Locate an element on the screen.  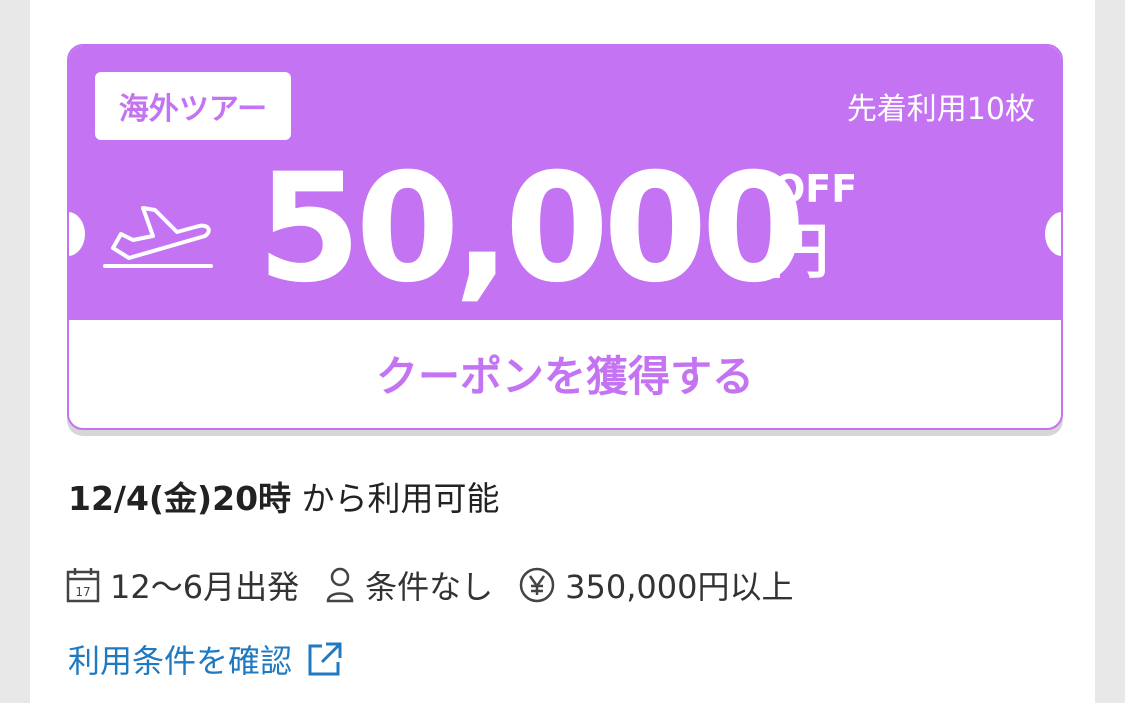
condition-price: 350,000円以上 is located at coordinates (656, 585).